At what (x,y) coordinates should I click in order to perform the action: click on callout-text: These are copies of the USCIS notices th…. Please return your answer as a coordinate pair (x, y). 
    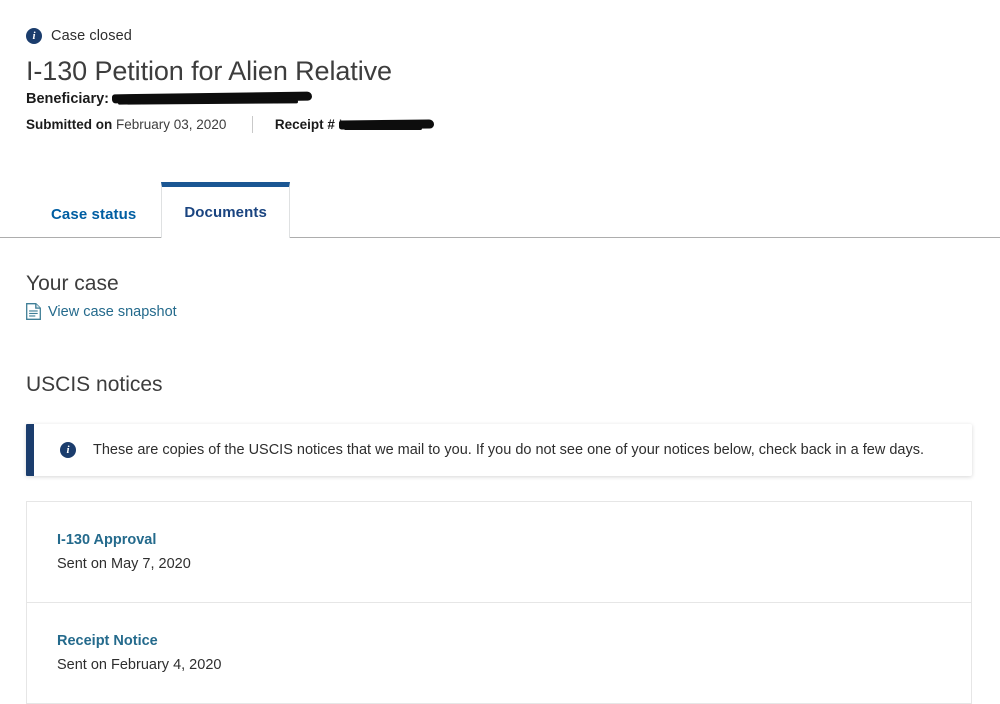
    Looking at the image, I should click on (508, 449).